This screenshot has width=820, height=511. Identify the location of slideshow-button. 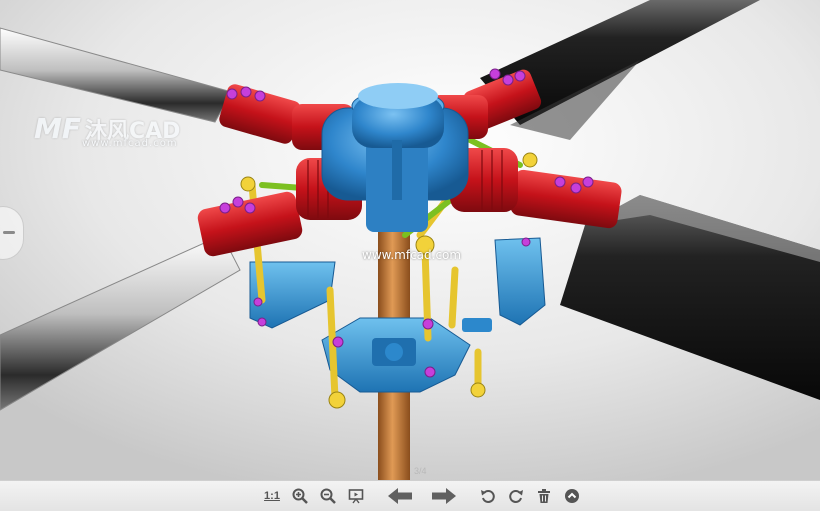
(356, 496).